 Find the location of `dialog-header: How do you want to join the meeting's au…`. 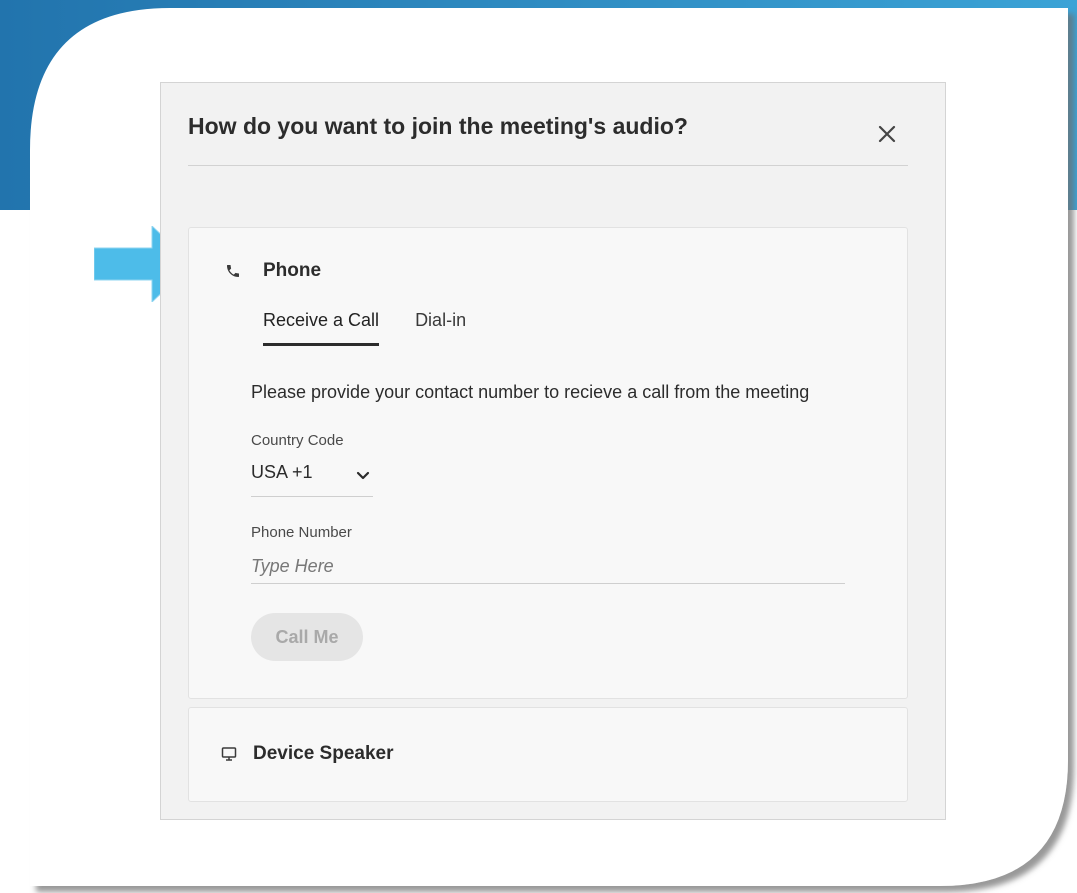

dialog-header: How do you want to join the meeting's au… is located at coordinates (548, 124).